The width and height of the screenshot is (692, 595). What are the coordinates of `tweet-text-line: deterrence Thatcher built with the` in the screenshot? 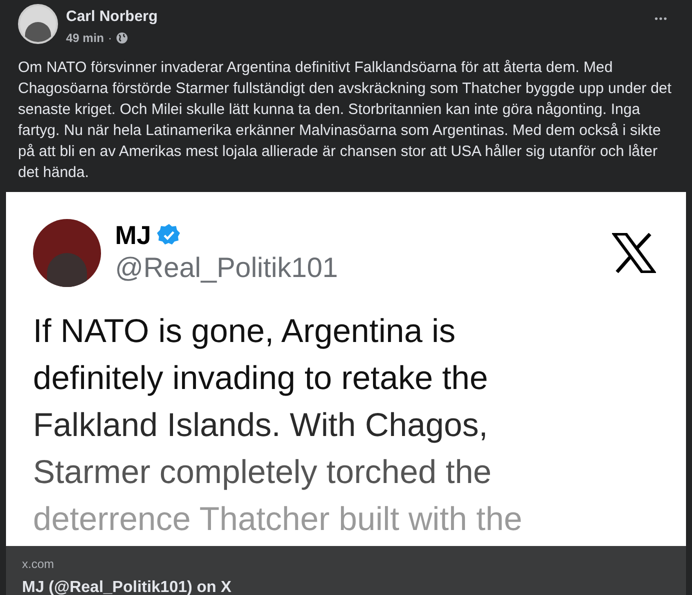 It's located at (278, 519).